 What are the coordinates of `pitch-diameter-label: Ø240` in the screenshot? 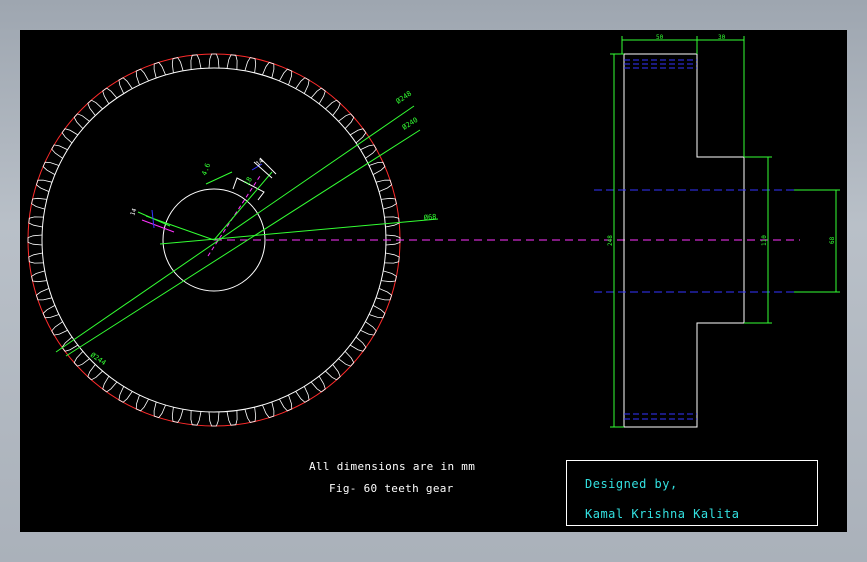 It's located at (410, 124).